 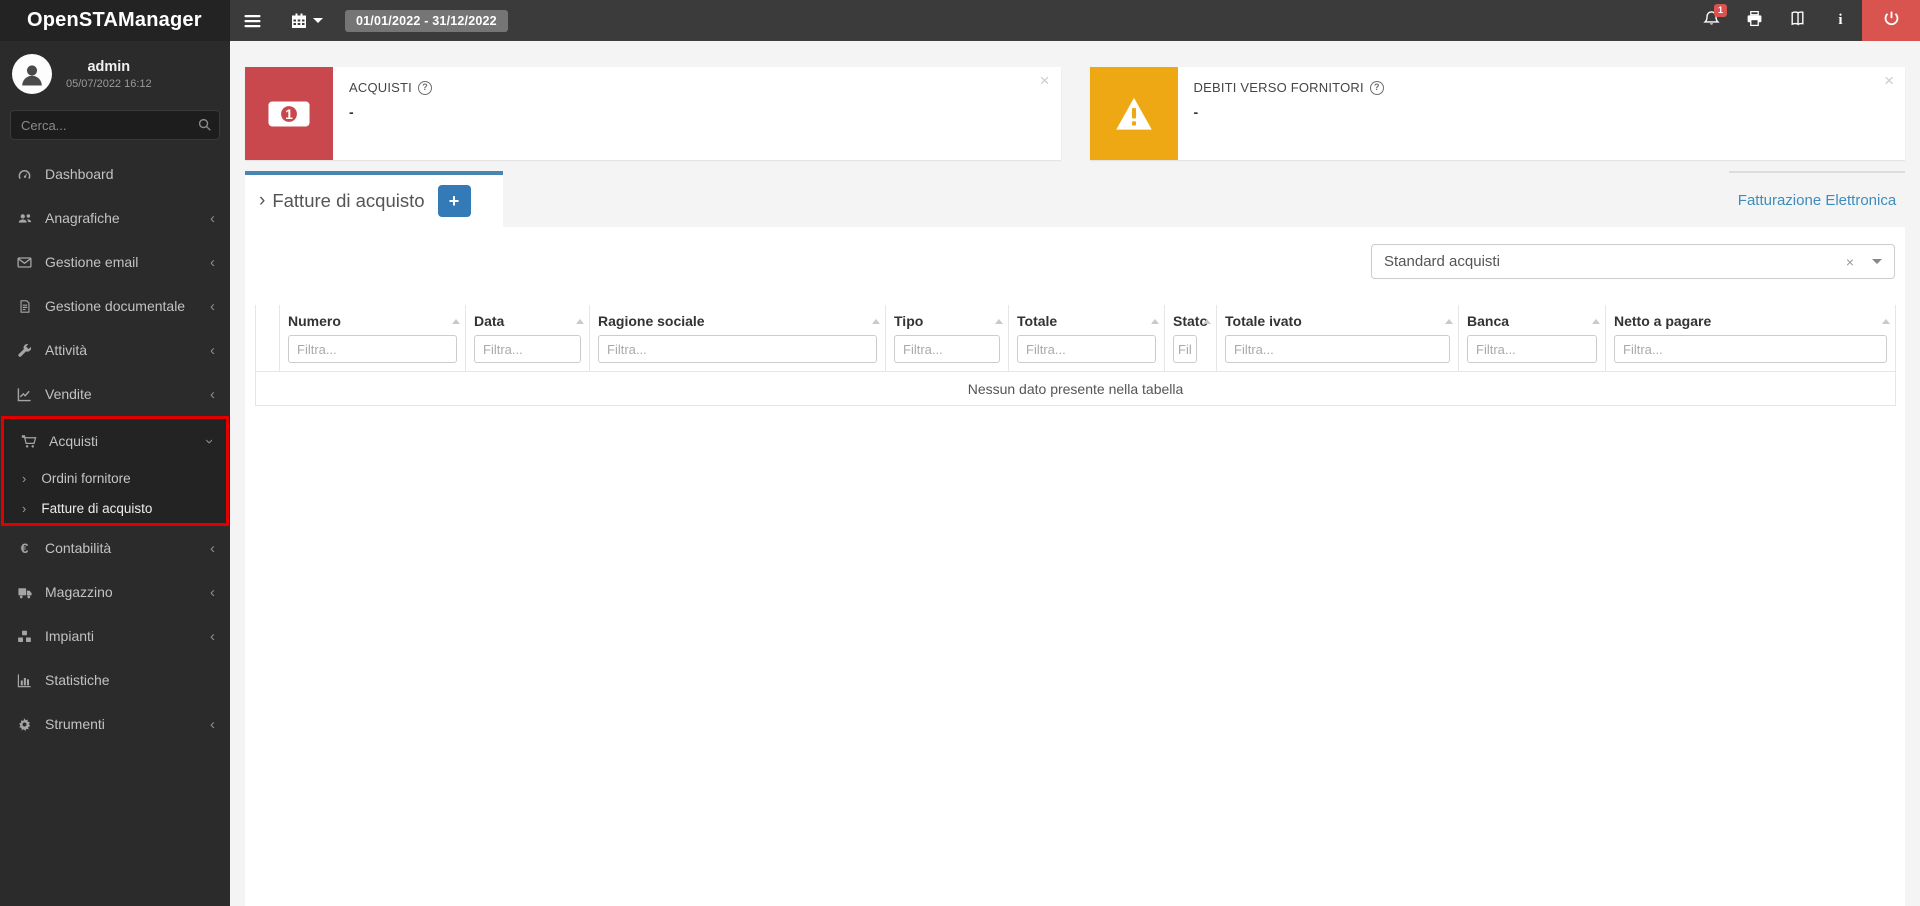 What do you see at coordinates (426, 20) in the screenshot?
I see `date-range-badge: 01/01/2022 - 31/12/2022` at bounding box center [426, 20].